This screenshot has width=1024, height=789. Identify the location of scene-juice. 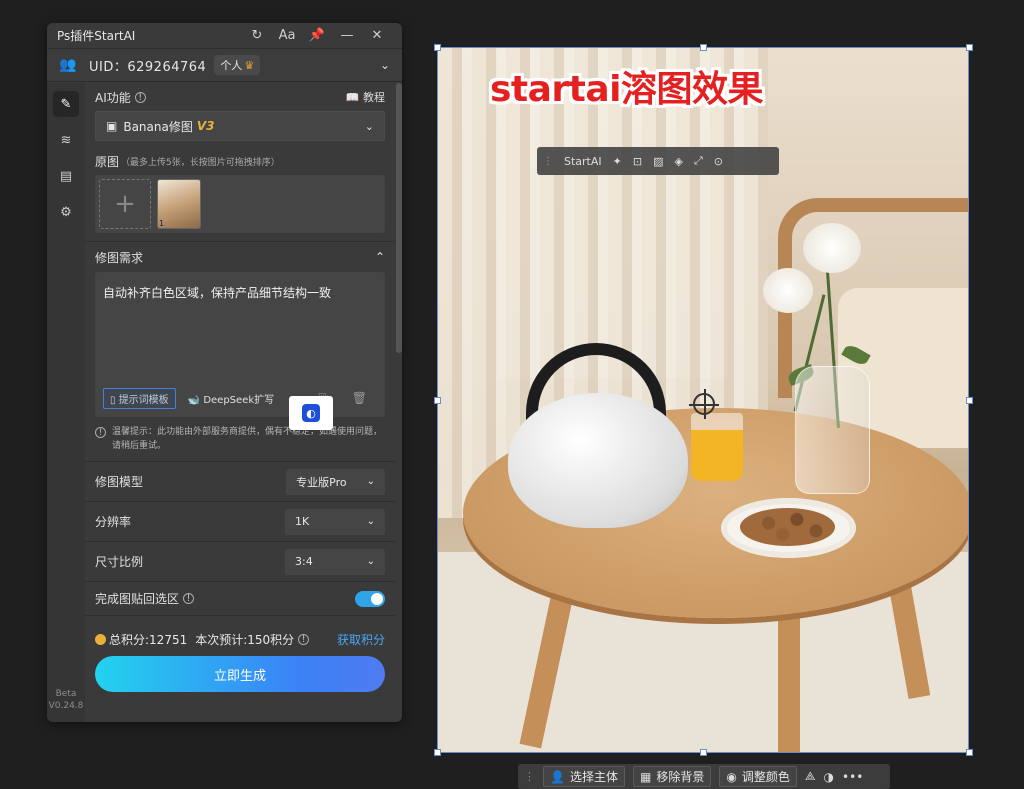
(717, 447).